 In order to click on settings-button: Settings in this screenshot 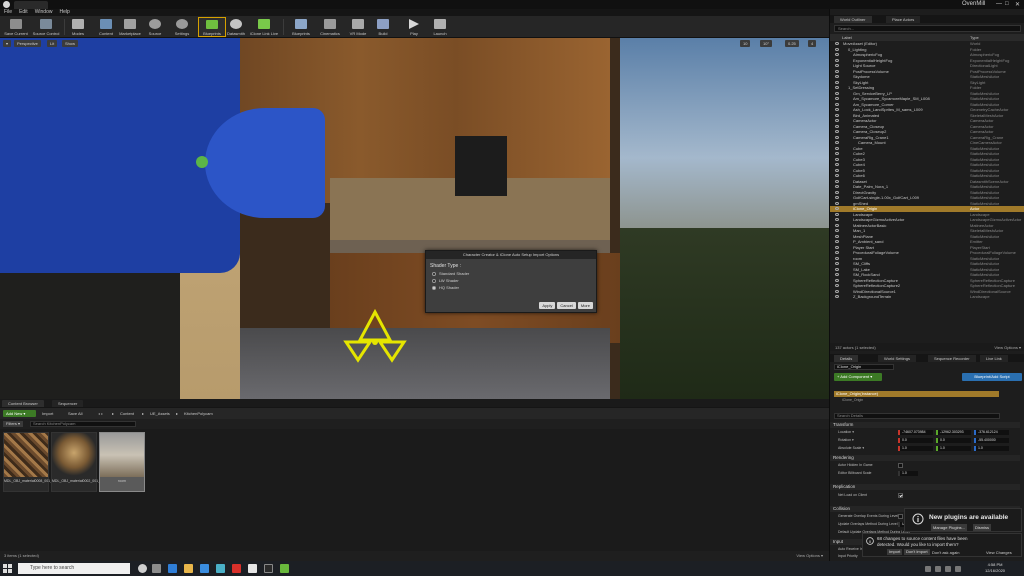, I will do `click(182, 27)`.